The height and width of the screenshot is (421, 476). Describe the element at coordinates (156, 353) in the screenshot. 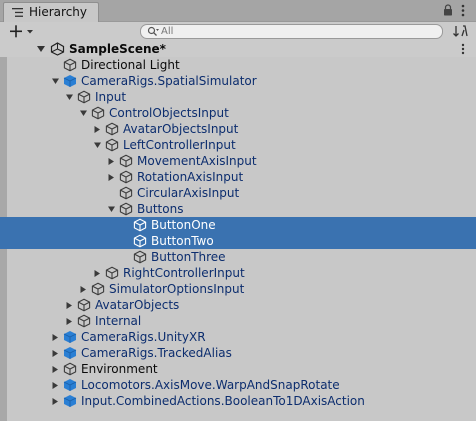

I see `tree-item-label: CameraRigs.TrackedAlias` at that location.